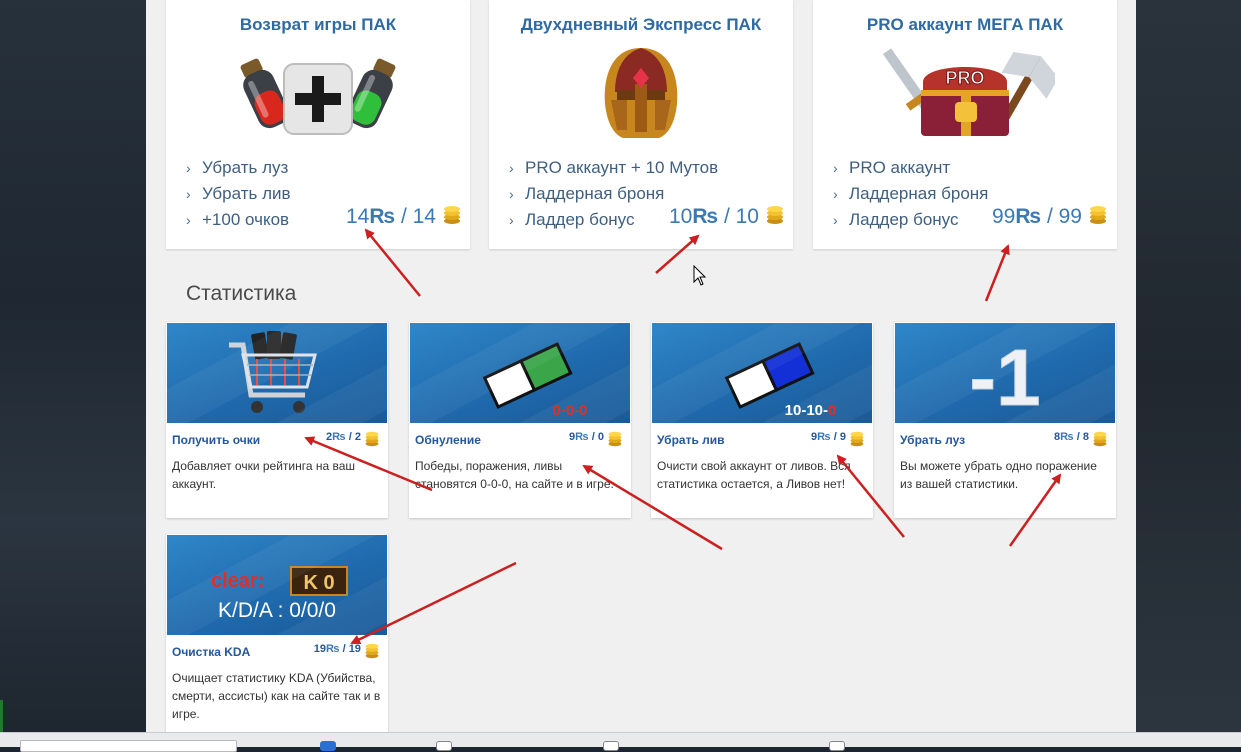  What do you see at coordinates (596, 439) in the screenshot?
I see `card-price: 9₨ / 0` at bounding box center [596, 439].